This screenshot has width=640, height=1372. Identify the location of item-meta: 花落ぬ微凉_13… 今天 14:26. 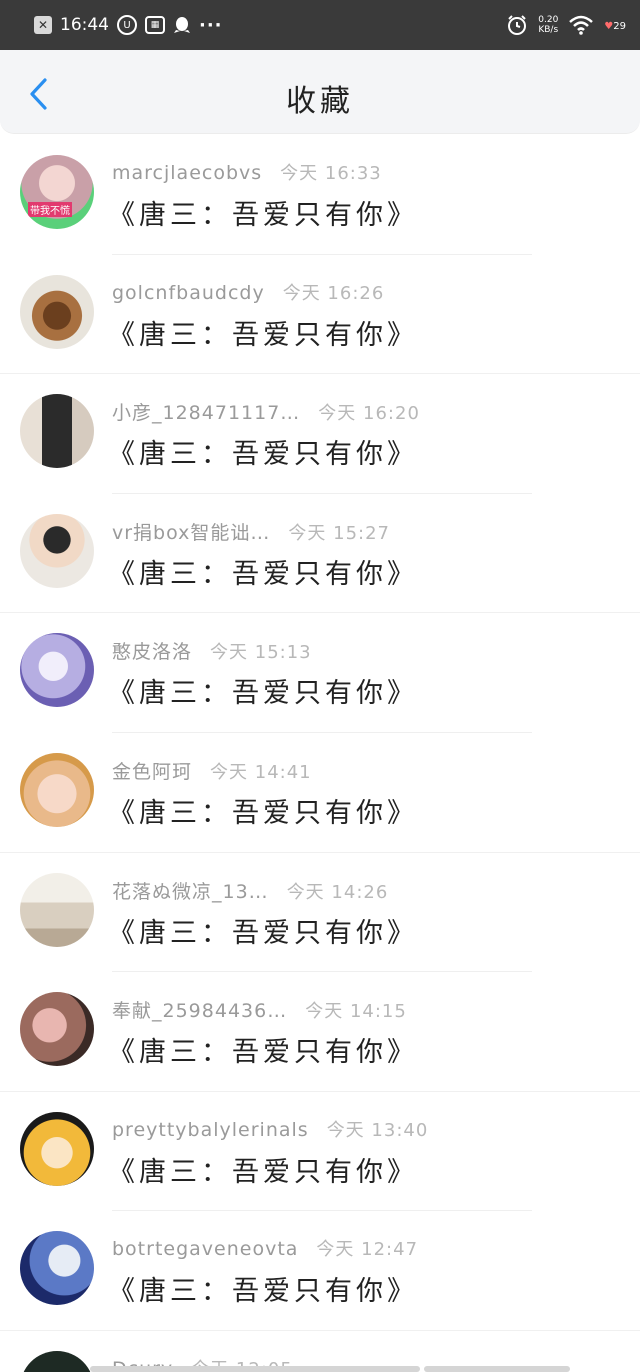
(250, 890).